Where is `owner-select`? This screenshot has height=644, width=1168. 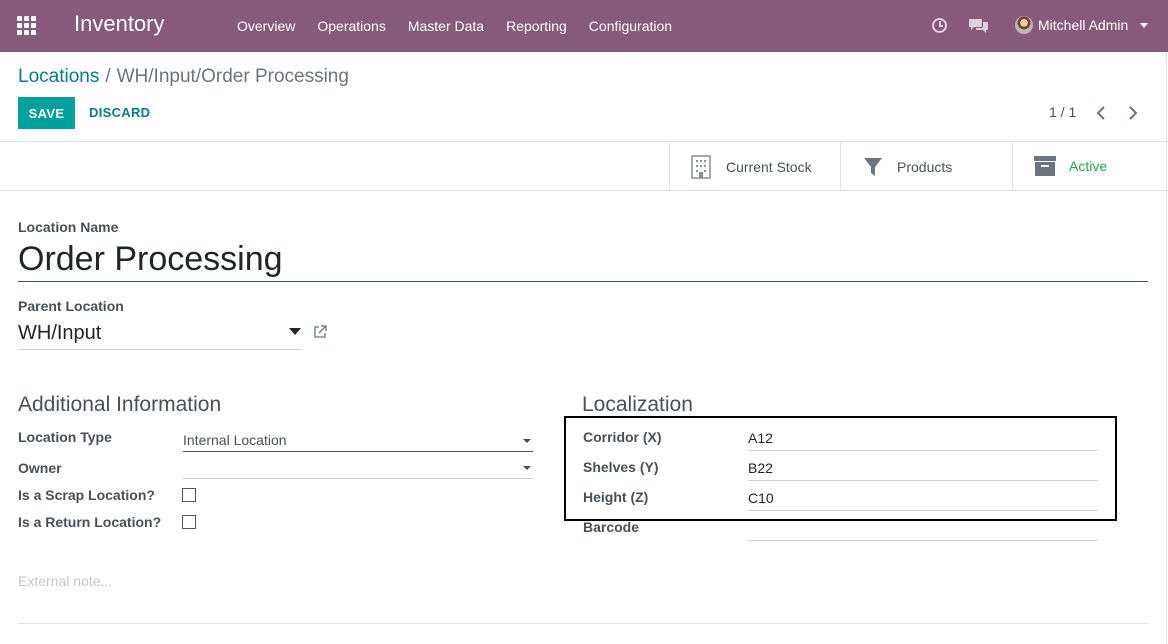 owner-select is located at coordinates (358, 467).